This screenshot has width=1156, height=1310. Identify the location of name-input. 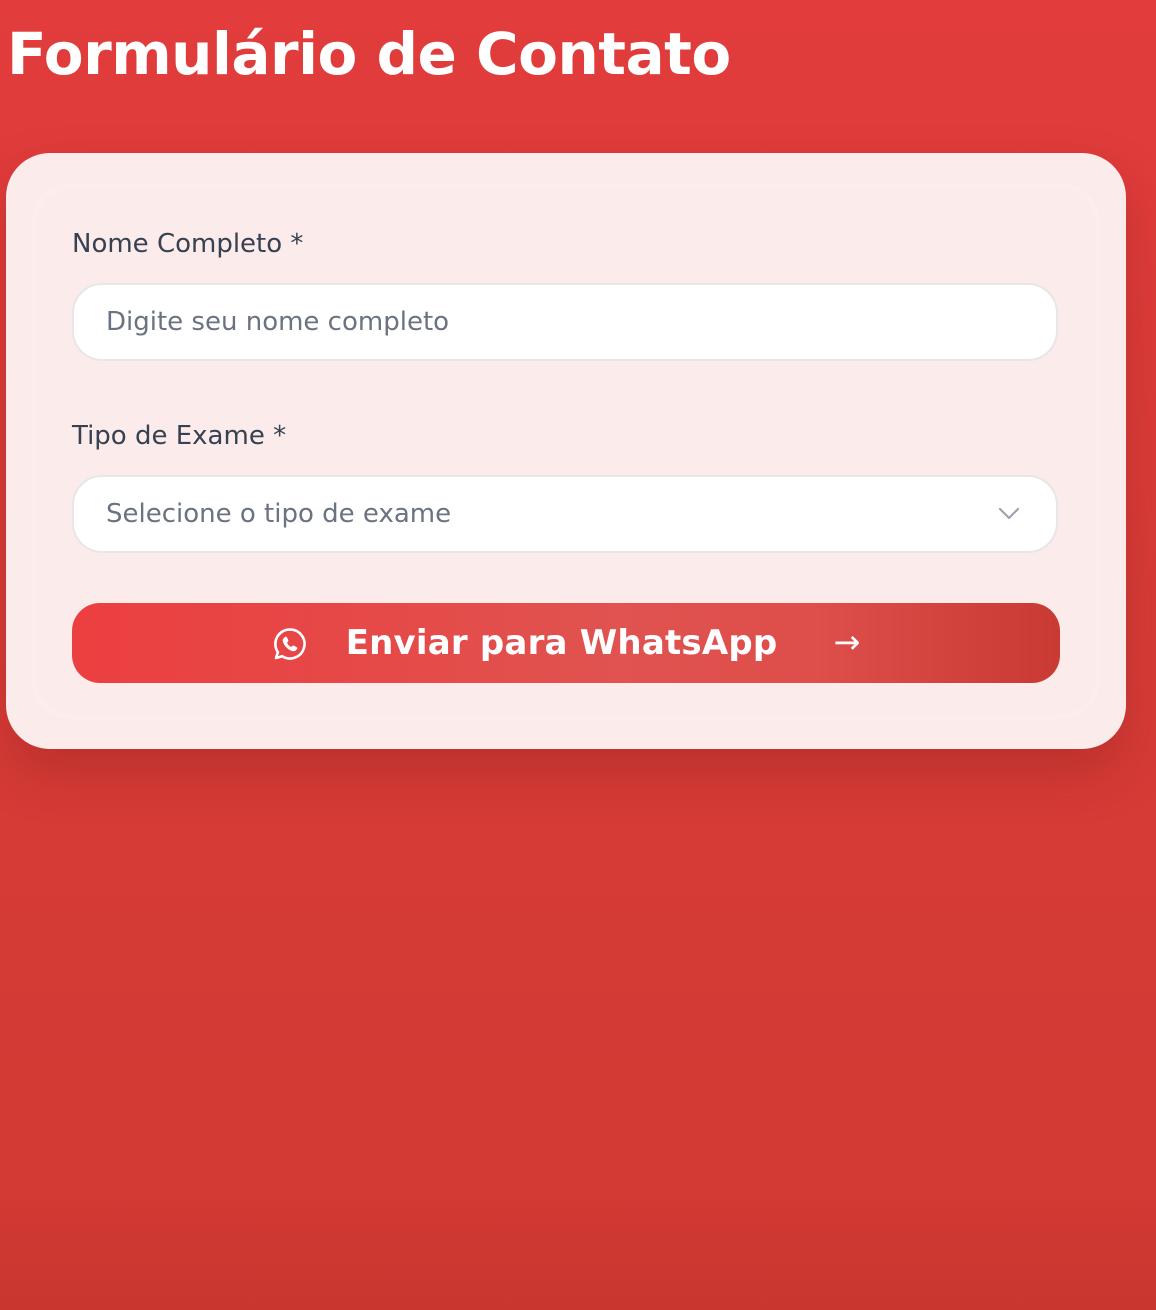
(565, 322).